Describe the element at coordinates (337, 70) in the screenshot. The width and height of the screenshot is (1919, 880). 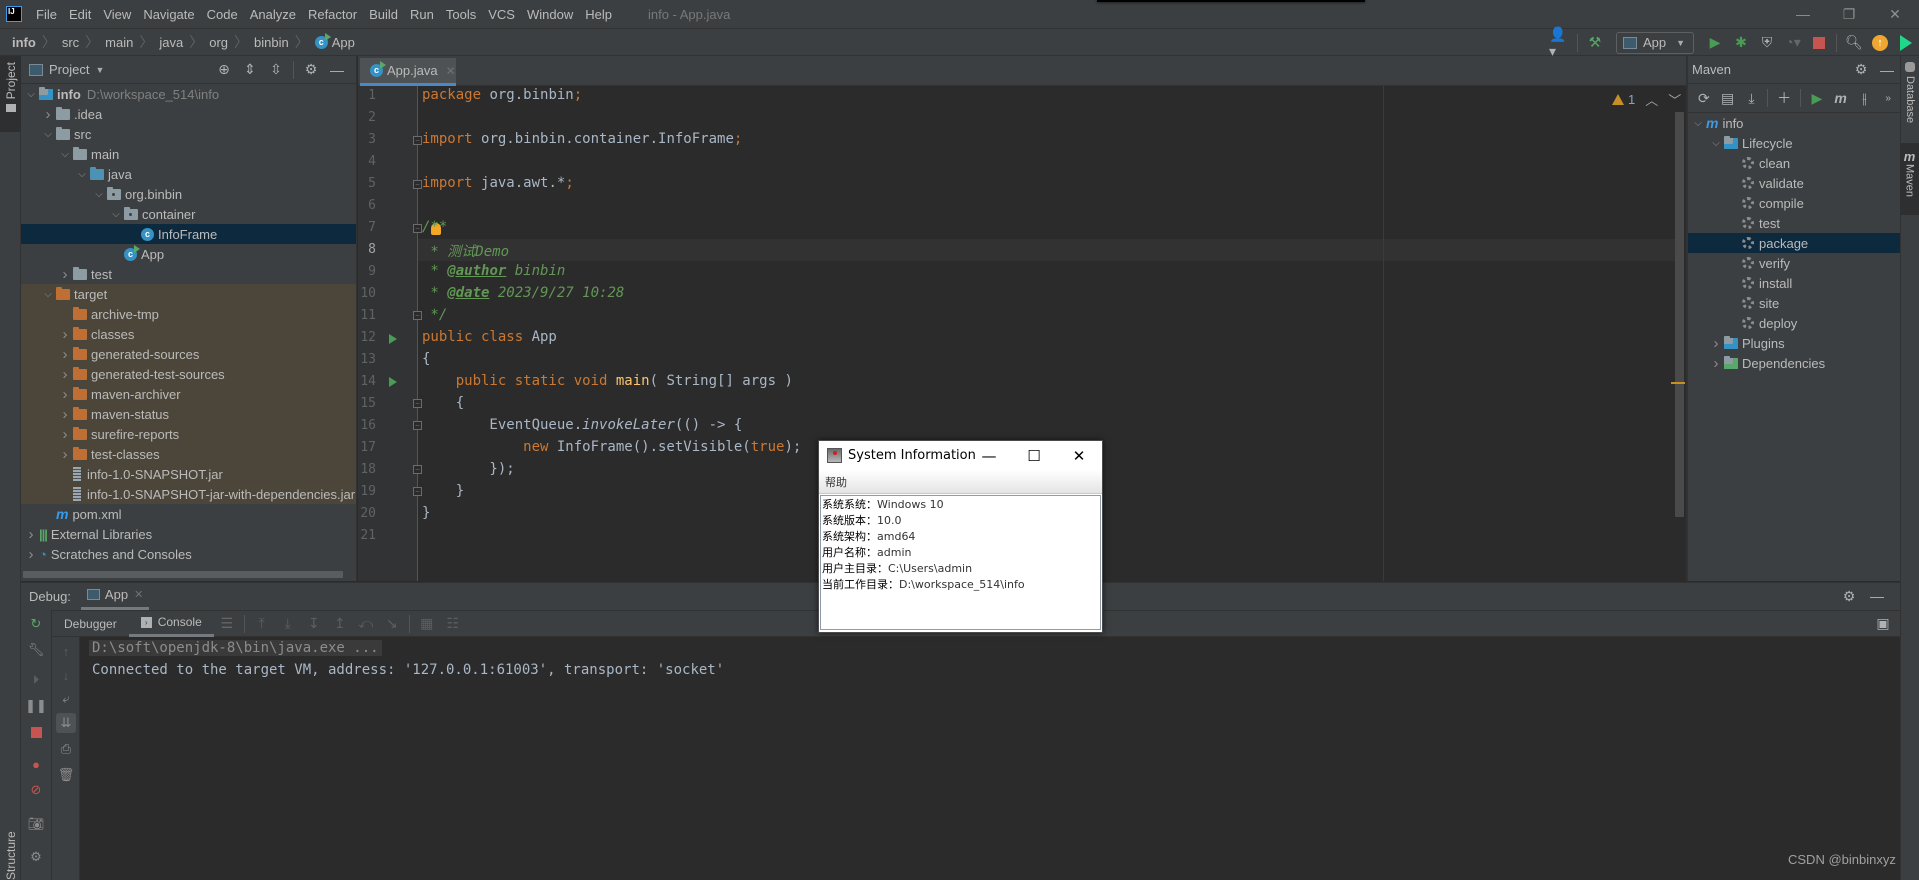
I see `hide-panel-icon: —` at that location.